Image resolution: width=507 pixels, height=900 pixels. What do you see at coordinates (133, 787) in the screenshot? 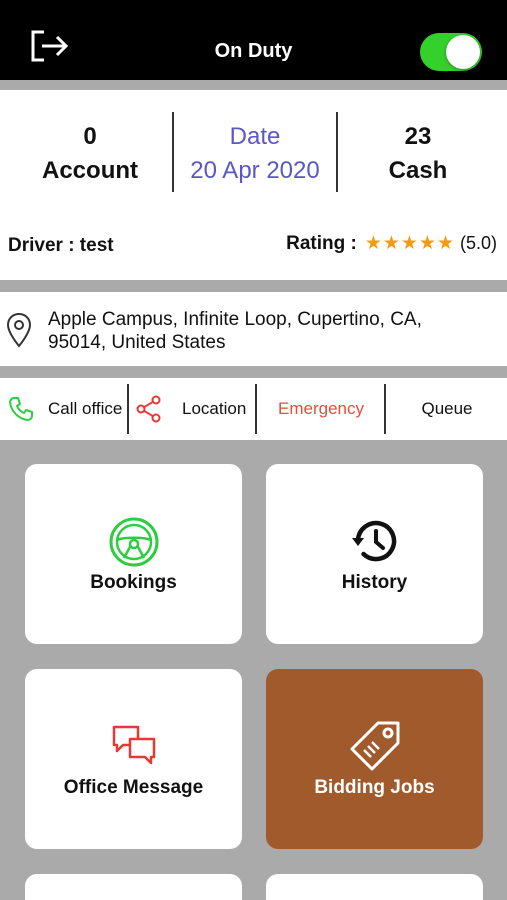
I see `office-message-label: Office Message` at bounding box center [133, 787].